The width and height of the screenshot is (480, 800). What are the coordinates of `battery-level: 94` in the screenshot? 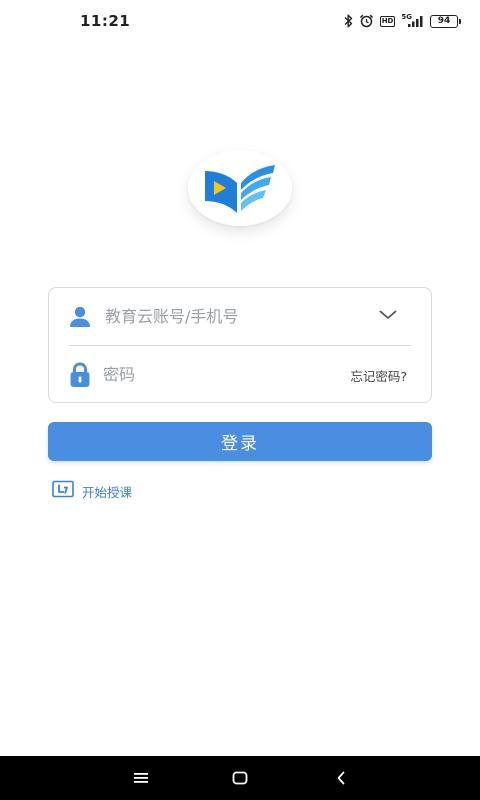 It's located at (444, 21).